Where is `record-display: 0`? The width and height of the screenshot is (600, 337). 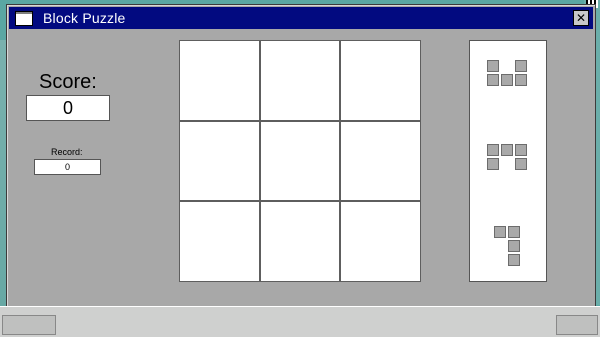
record-display: 0 is located at coordinates (67, 167).